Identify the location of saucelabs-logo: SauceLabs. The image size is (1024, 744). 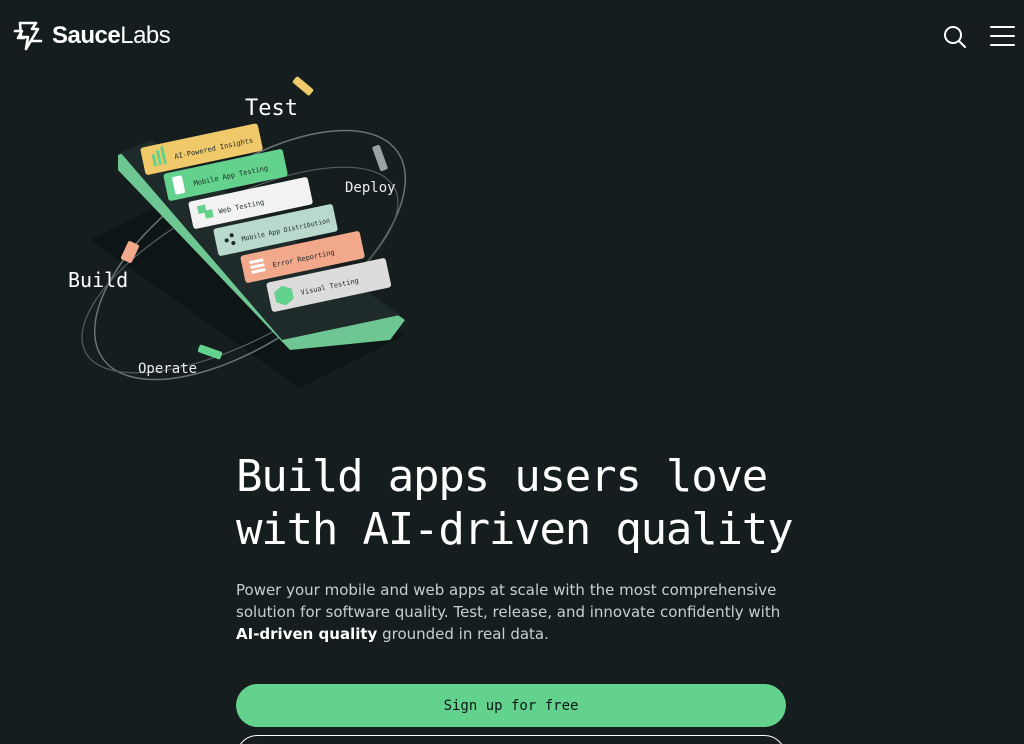
(91, 36).